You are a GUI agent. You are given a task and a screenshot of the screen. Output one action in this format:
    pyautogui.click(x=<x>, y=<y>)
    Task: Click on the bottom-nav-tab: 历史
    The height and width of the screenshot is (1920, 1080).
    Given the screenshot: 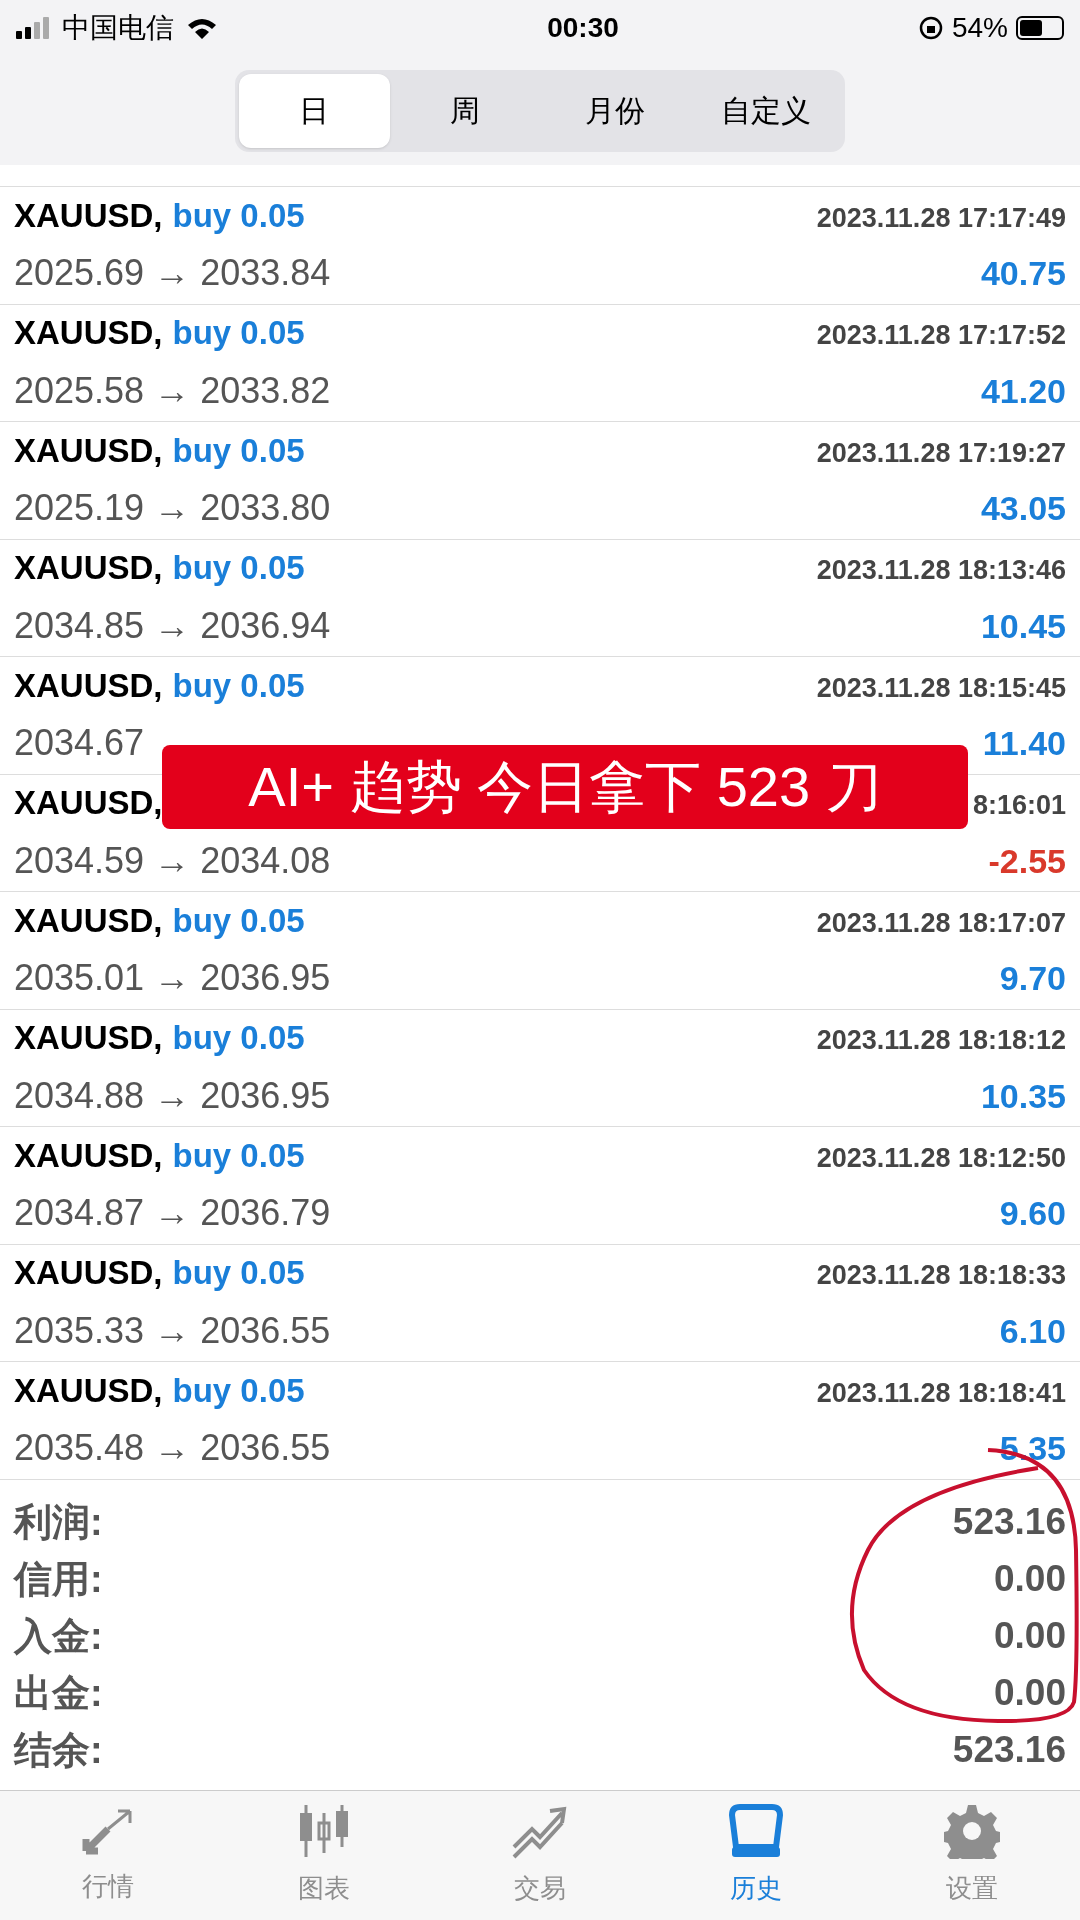 What is the action you would take?
    pyautogui.click(x=756, y=1855)
    